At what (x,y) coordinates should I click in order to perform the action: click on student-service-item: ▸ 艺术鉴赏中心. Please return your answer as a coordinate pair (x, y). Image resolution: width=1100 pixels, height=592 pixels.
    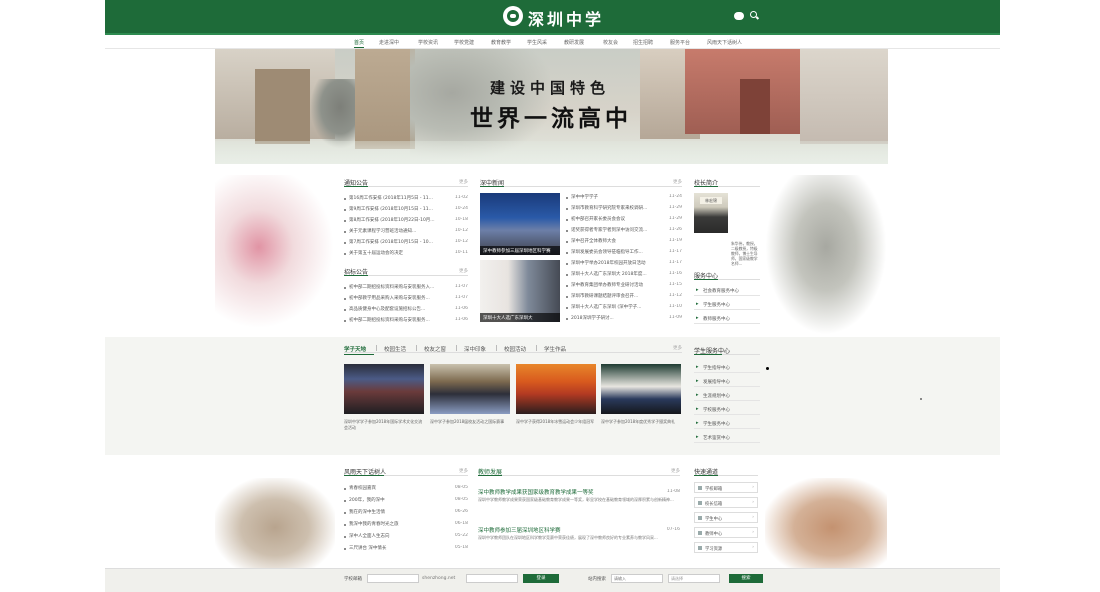
    Looking at the image, I should click on (727, 437).